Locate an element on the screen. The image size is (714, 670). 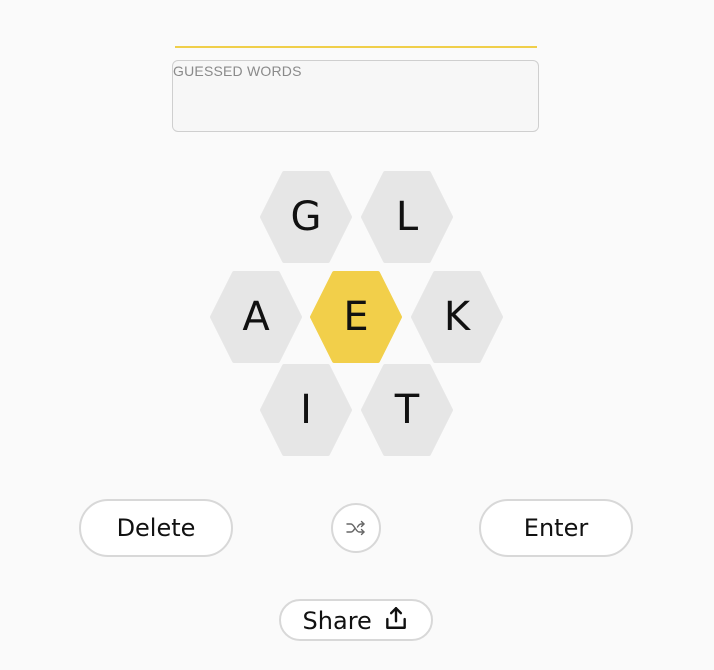
enter-button: Enter is located at coordinates (556, 528).